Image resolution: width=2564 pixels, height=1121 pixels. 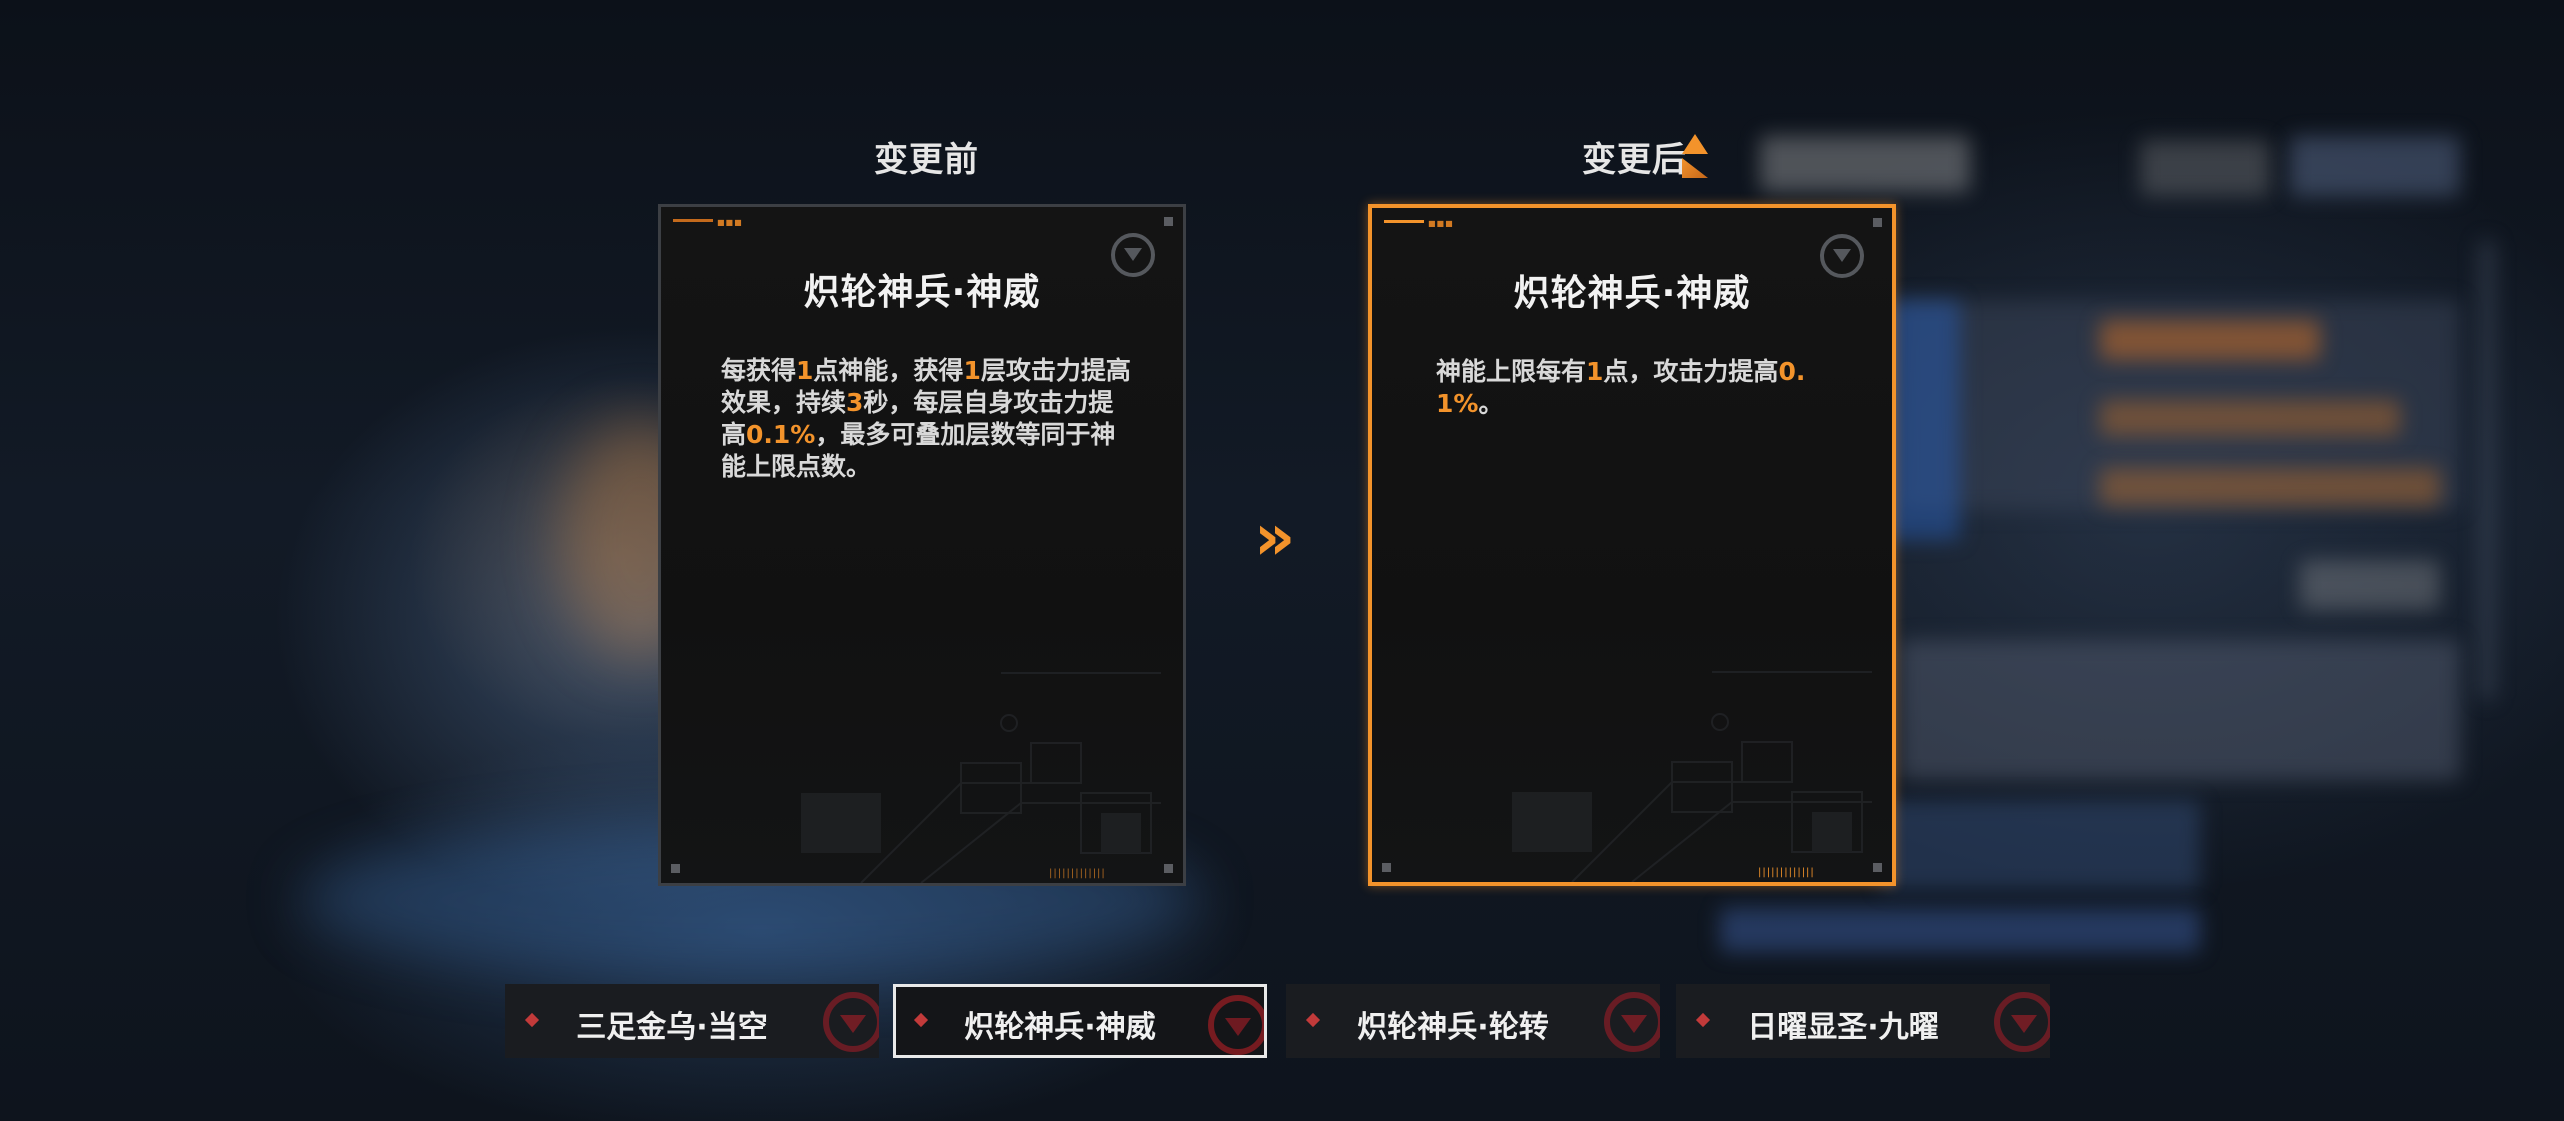 I want to click on tab-label: 日曜显圣·九曜, so click(x=1843, y=1027).